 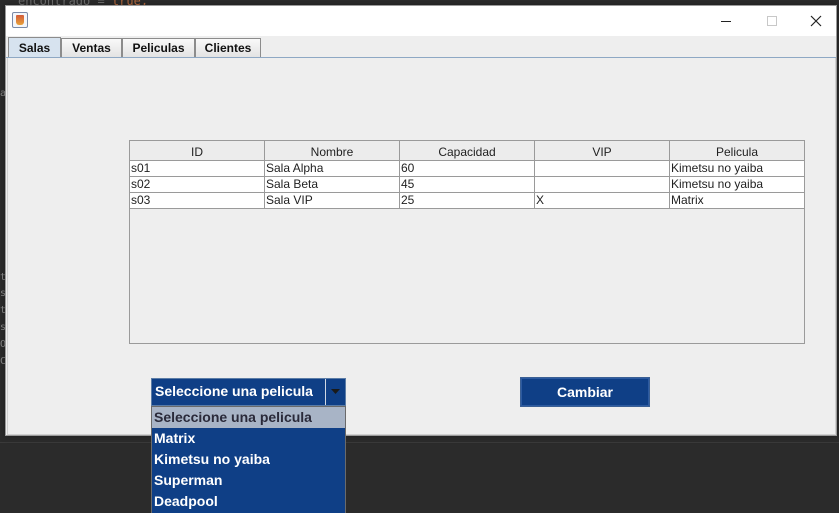 I want to click on java-cup-icon, so click(x=20, y=20).